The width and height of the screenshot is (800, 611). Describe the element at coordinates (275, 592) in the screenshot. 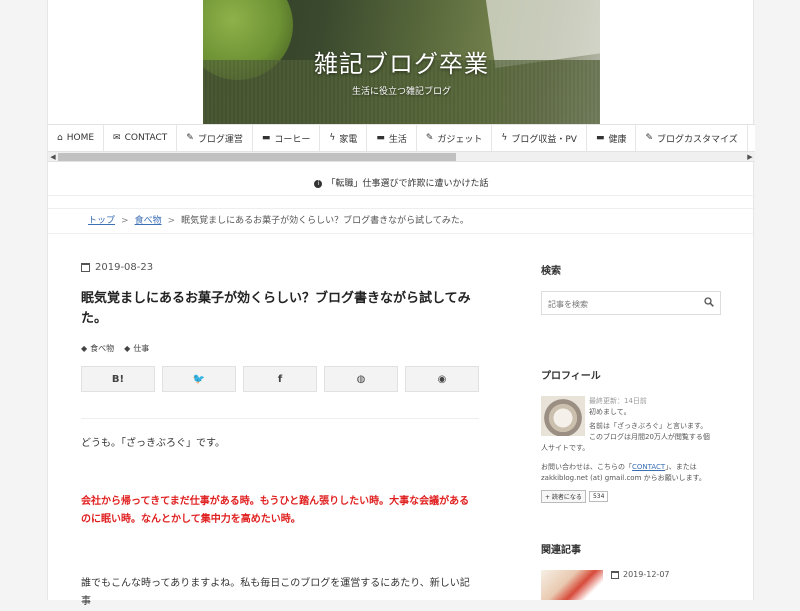

I see `paragraph: 誰でもこんな時ってありますよね。私も毎日このブログを運営するにあたり、新しい記事` at that location.